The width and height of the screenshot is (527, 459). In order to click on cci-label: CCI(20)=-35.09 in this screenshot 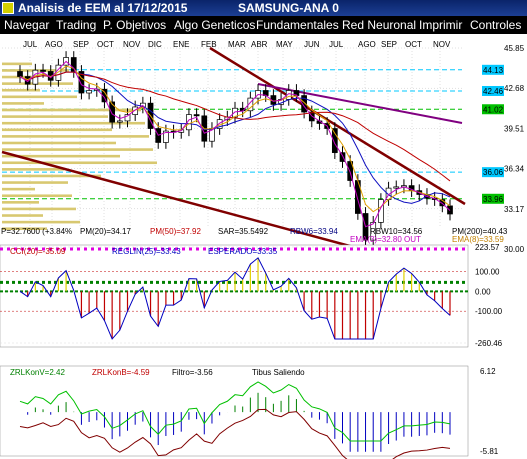, I will do `click(38, 251)`.